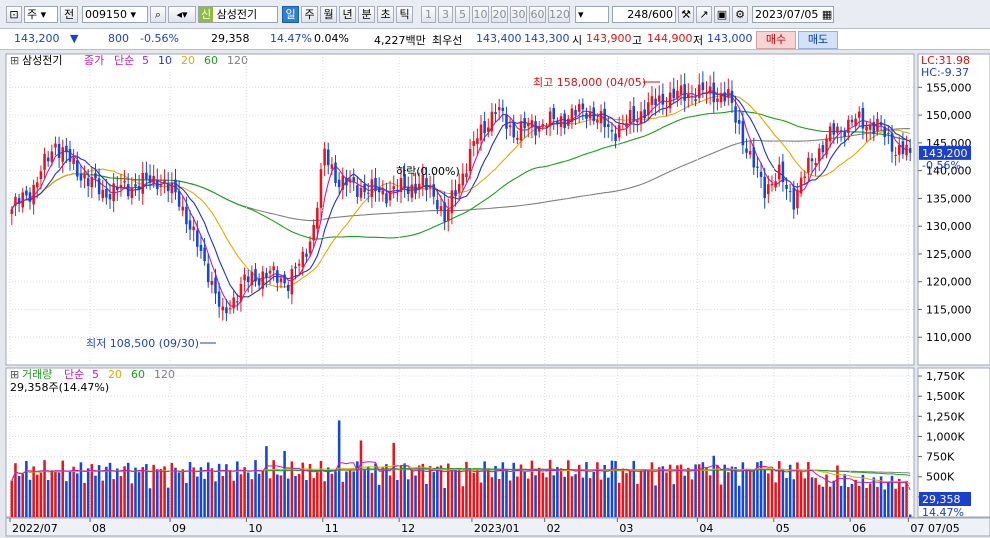 The image size is (990, 538). Describe the element at coordinates (238, 14) in the screenshot. I see `stock-name-field: 신 삼성전기` at that location.